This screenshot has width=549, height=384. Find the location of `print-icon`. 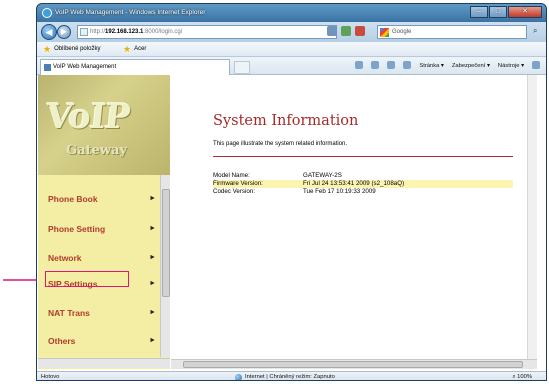

print-icon is located at coordinates (407, 65).